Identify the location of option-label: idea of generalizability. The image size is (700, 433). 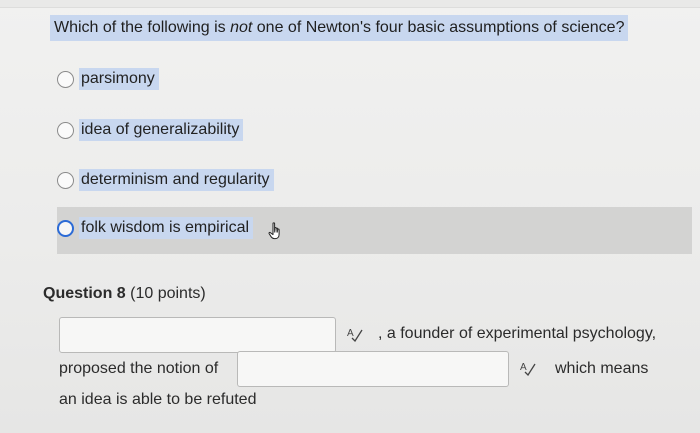
(161, 130).